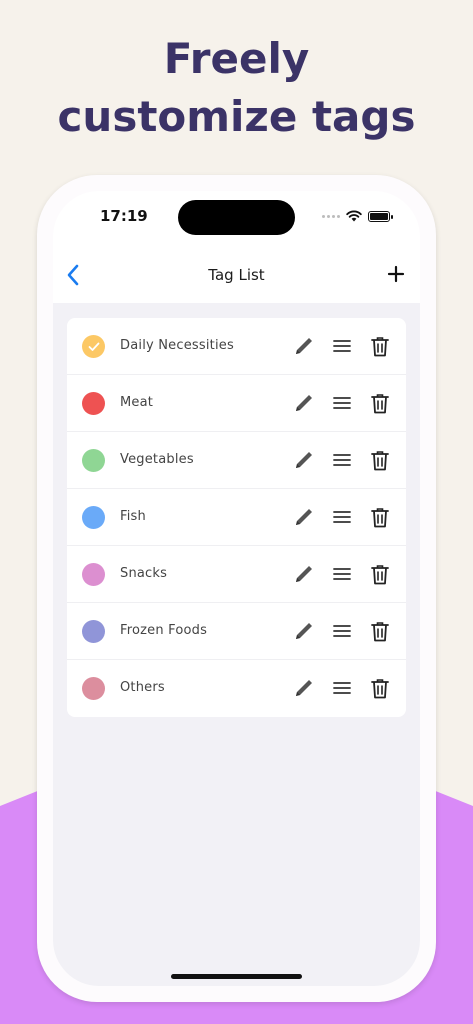 Image resolution: width=473 pixels, height=1024 pixels. Describe the element at coordinates (157, 459) in the screenshot. I see `tag-label: Vegetables` at that location.